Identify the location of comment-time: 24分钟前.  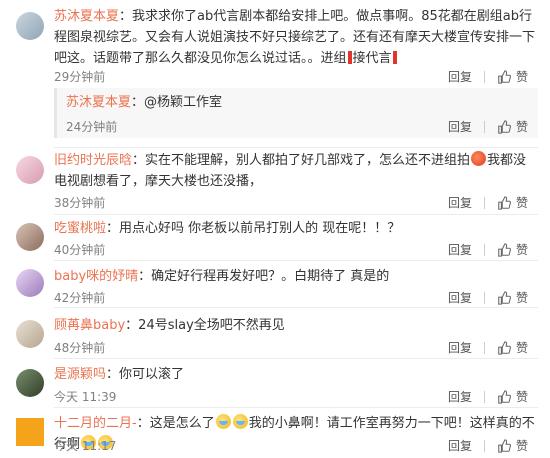
(92, 127).